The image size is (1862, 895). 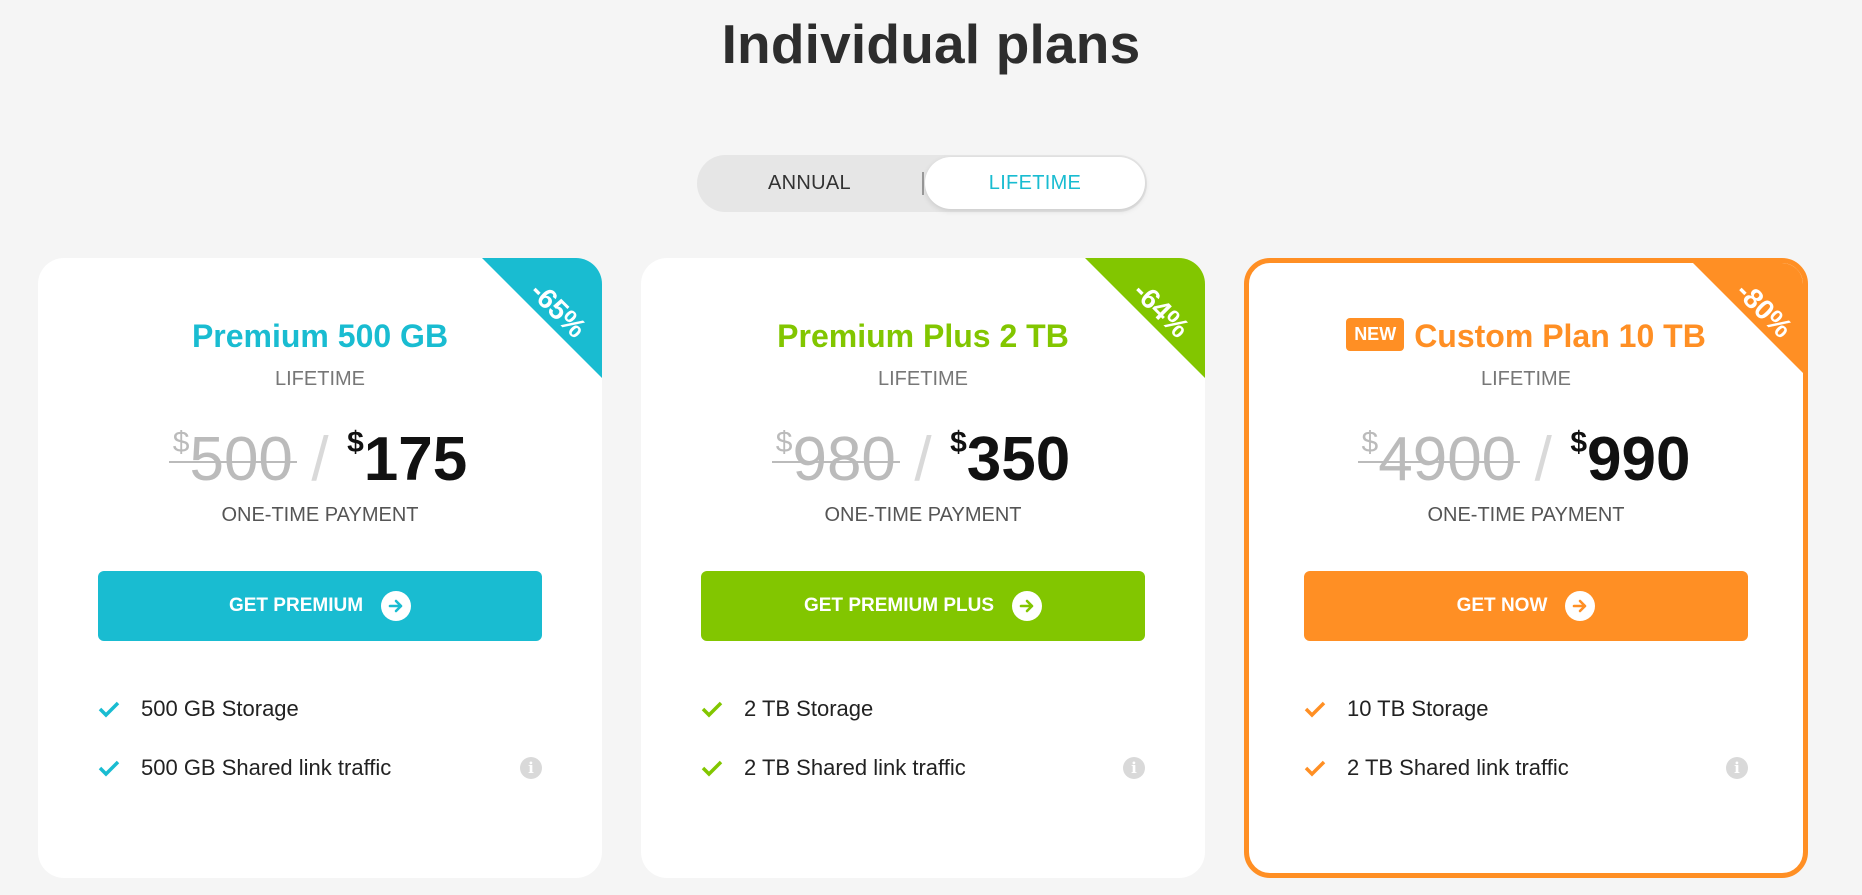 What do you see at coordinates (320, 723) in the screenshot?
I see `feature-item: 500 GB Storage` at bounding box center [320, 723].